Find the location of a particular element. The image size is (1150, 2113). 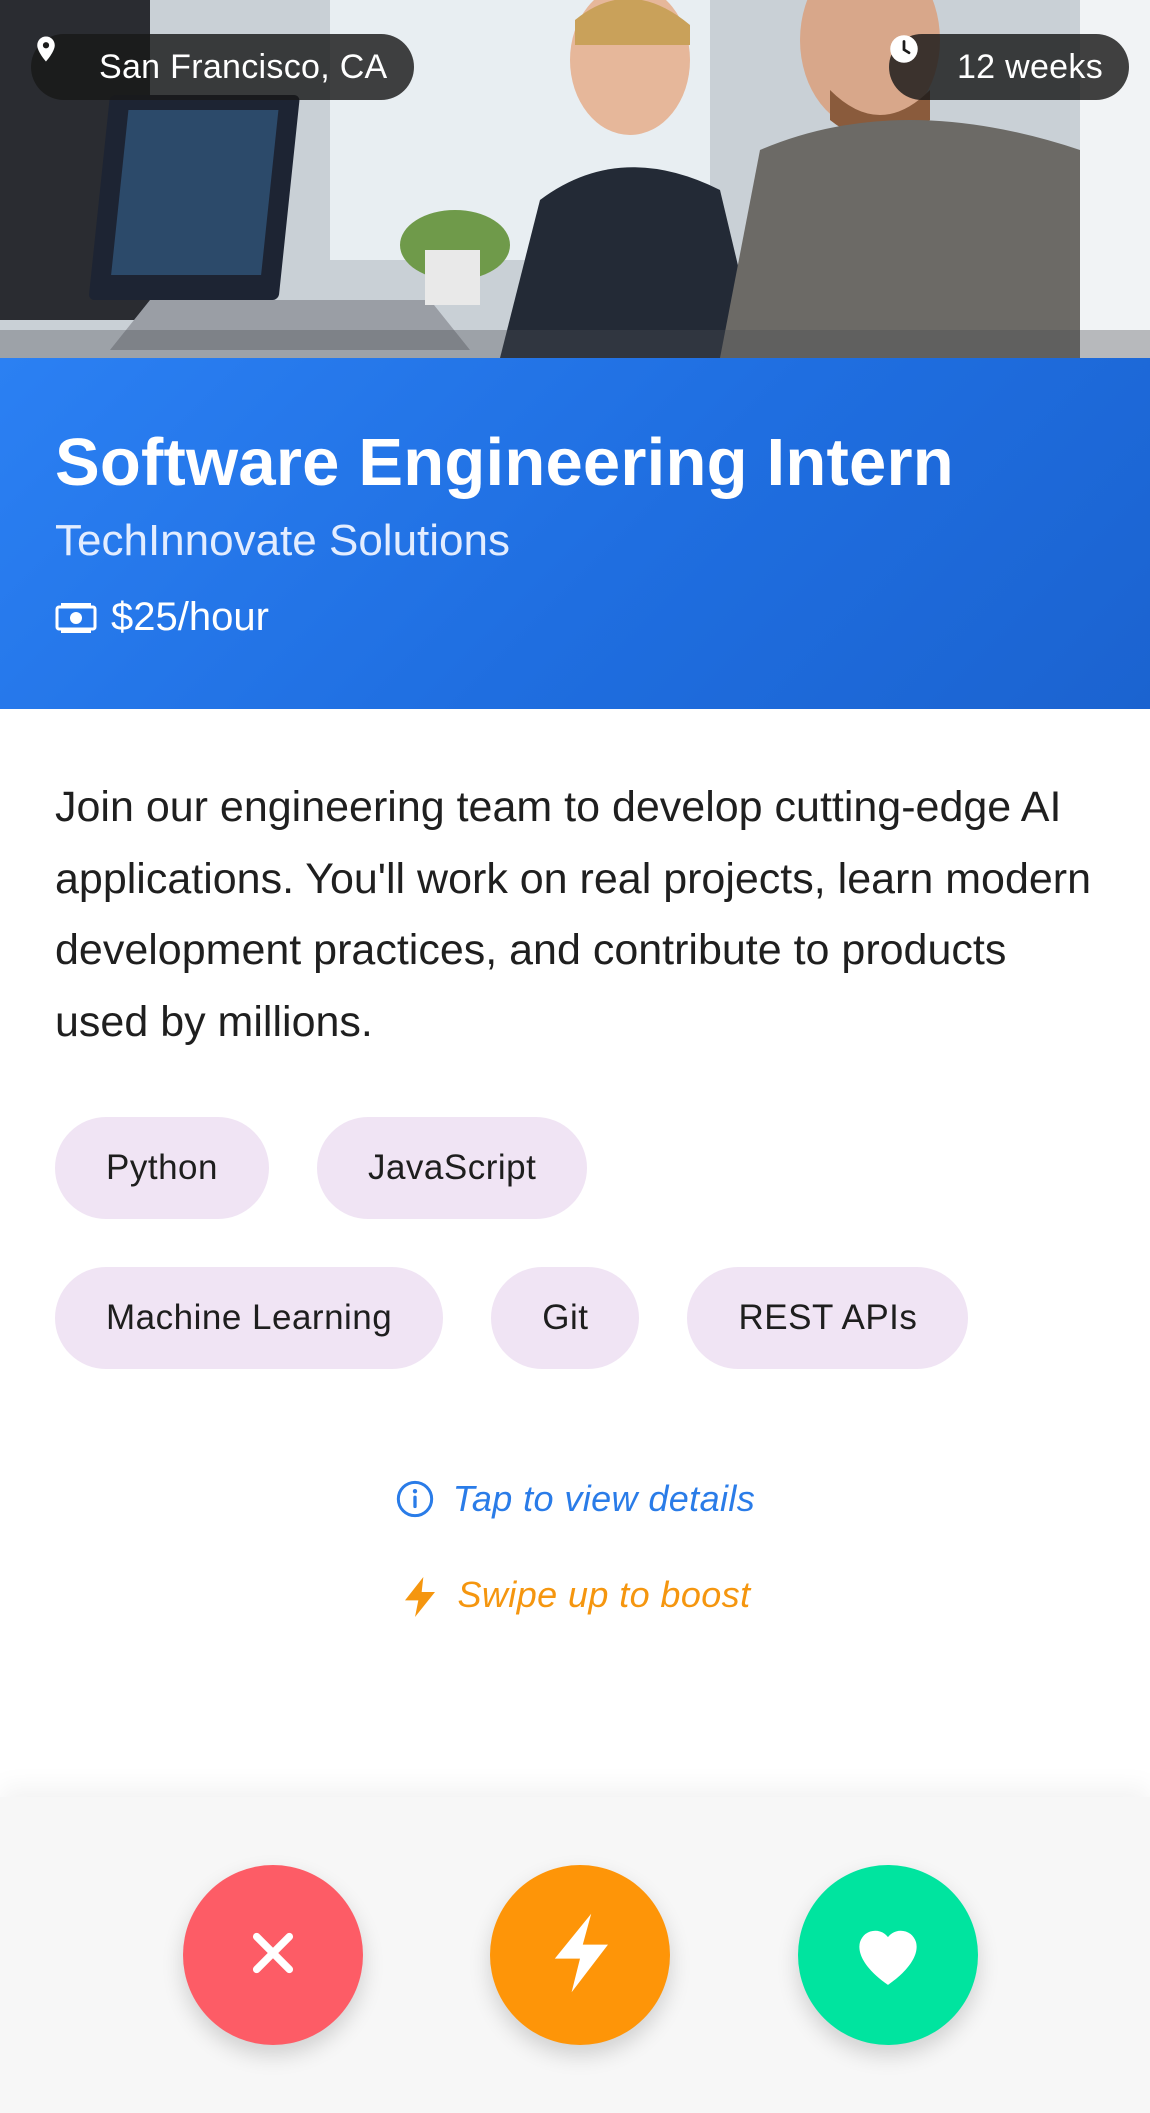

job-title: Software Engineering Intern is located at coordinates (504, 462).